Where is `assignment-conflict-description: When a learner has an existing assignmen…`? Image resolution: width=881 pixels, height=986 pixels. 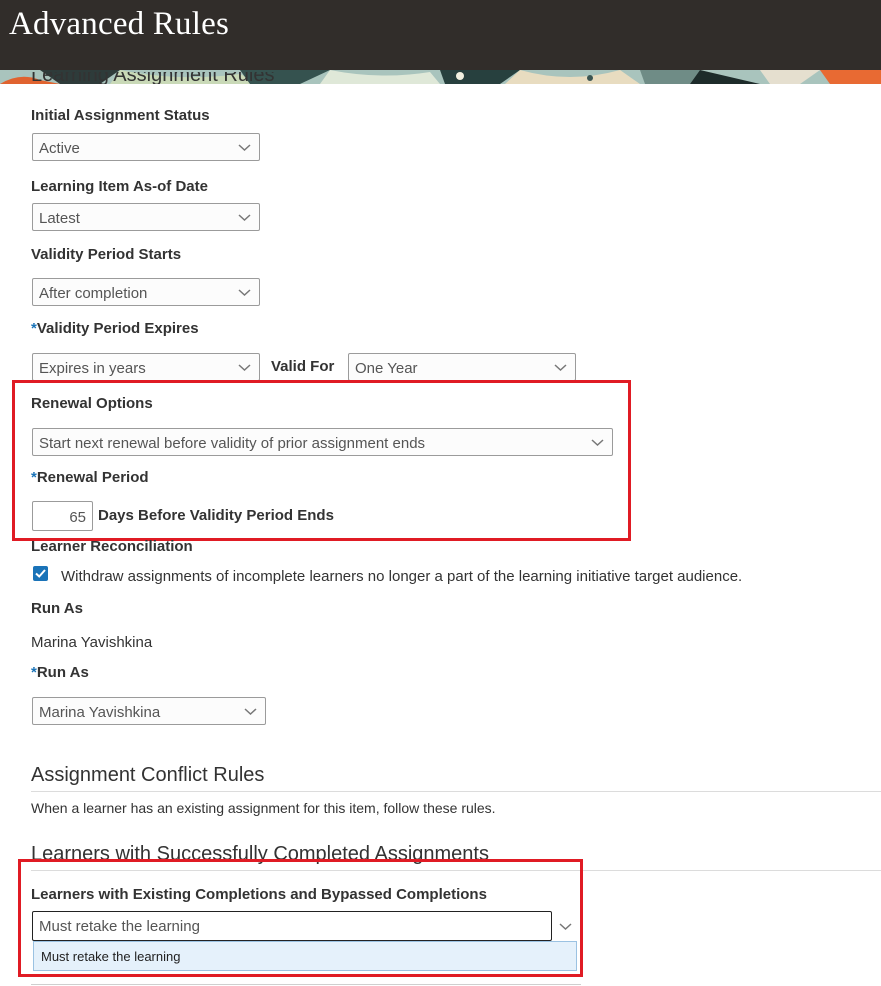
assignment-conflict-description: When a learner has an existing assignmen… is located at coordinates (263, 808).